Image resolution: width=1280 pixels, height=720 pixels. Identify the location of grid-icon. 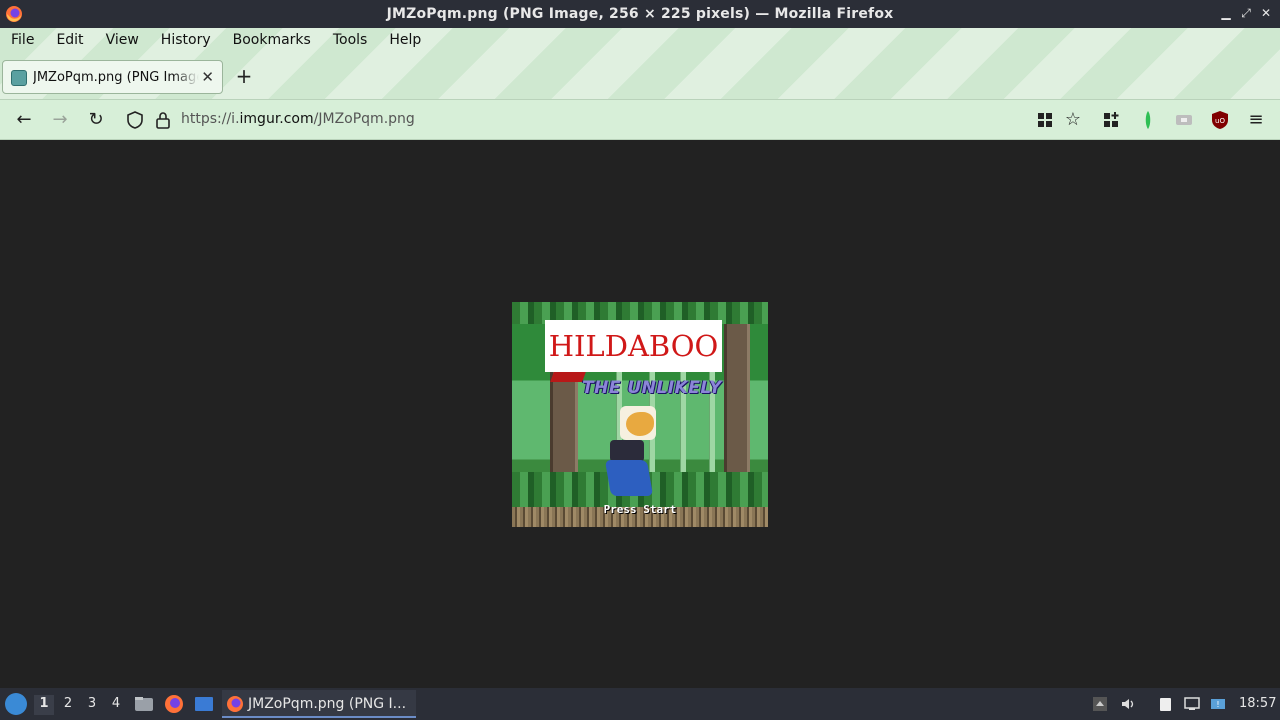
(1045, 120).